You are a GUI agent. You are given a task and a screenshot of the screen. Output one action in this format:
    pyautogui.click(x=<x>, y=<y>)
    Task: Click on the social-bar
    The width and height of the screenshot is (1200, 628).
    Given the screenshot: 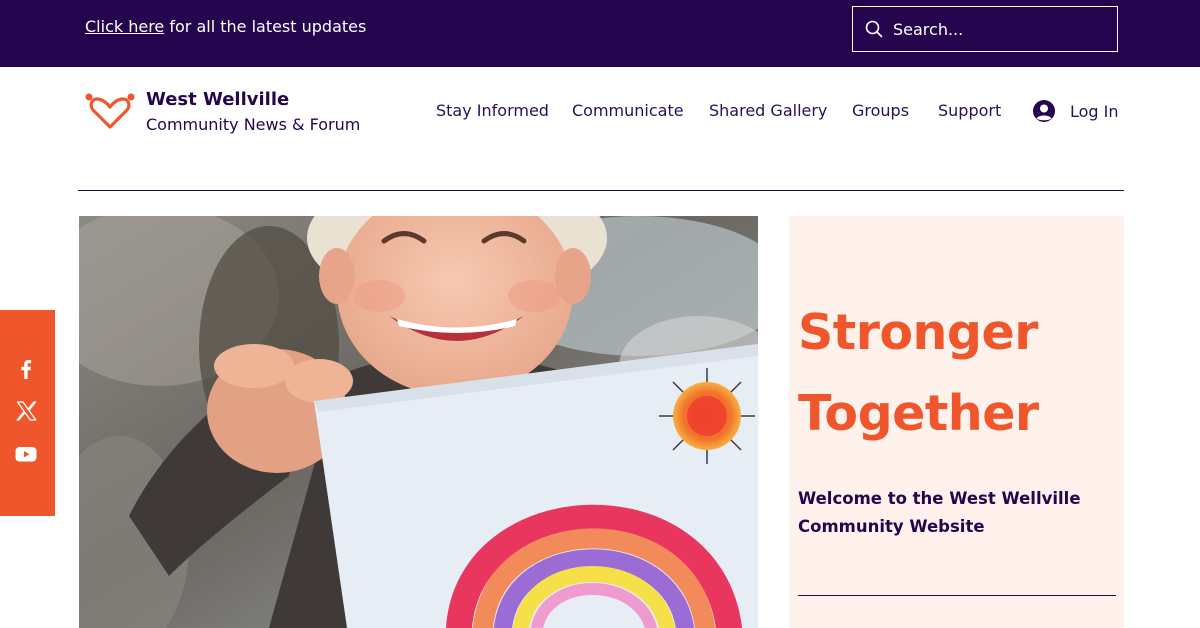 What is the action you would take?
    pyautogui.click(x=27, y=413)
    